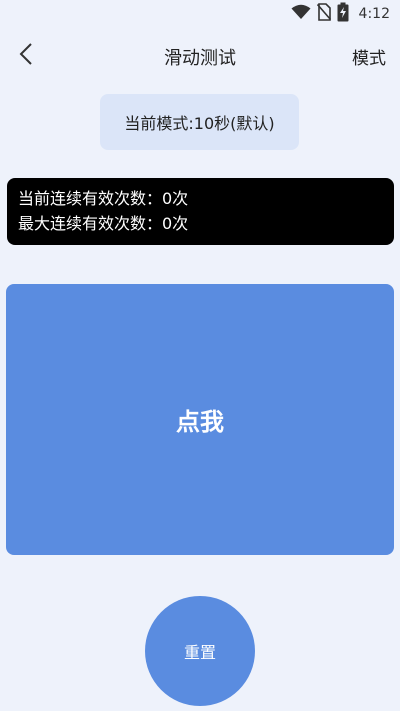 The width and height of the screenshot is (400, 711). I want to click on app-bar: 滑动测试 模式, so click(200, 56).